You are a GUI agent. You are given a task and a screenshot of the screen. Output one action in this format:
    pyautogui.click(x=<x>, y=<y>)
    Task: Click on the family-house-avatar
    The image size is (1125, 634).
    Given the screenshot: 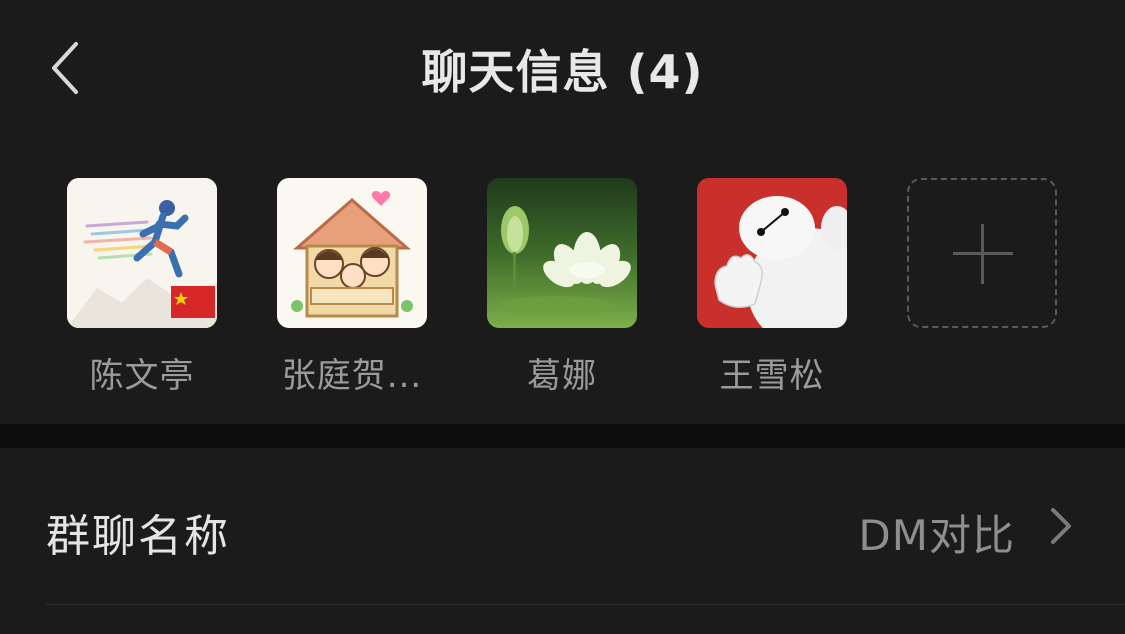 What is the action you would take?
    pyautogui.click(x=352, y=253)
    